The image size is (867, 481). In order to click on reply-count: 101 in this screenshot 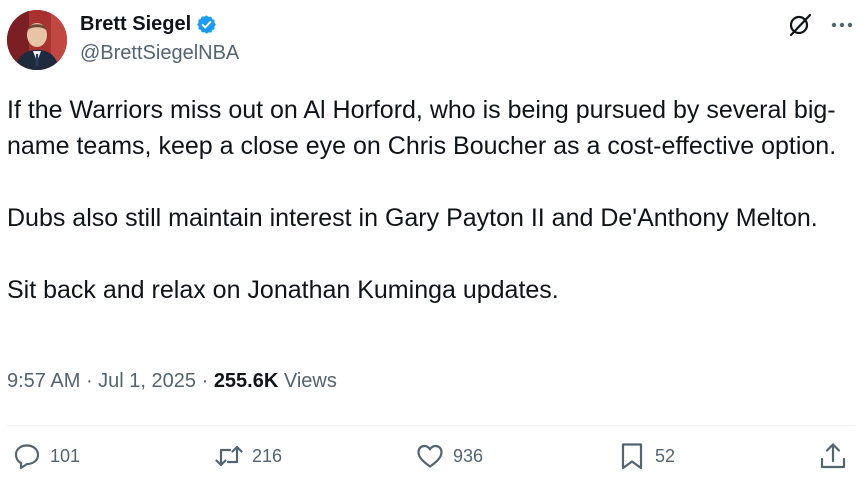, I will do `click(65, 455)`.